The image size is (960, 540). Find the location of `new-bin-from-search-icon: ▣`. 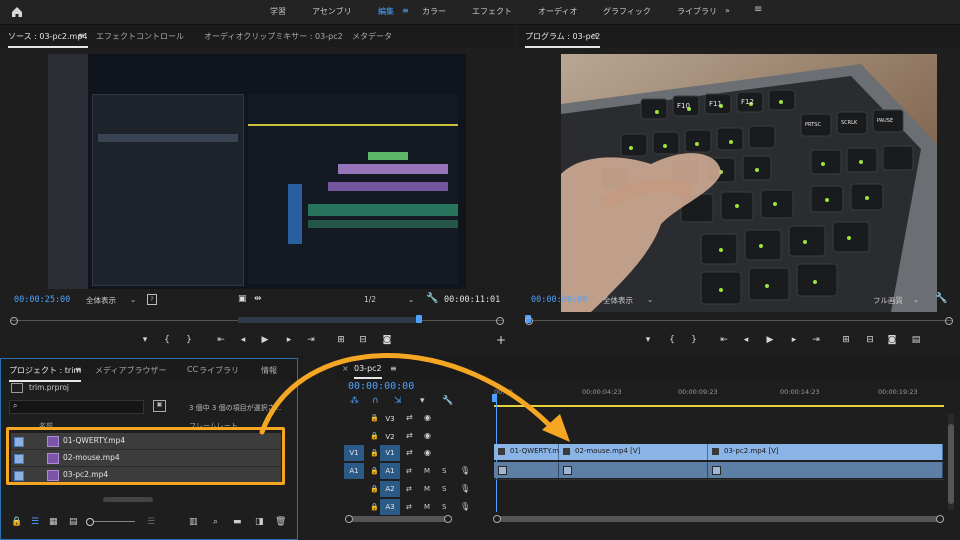

new-bin-from-search-icon: ▣ is located at coordinates (159, 406).